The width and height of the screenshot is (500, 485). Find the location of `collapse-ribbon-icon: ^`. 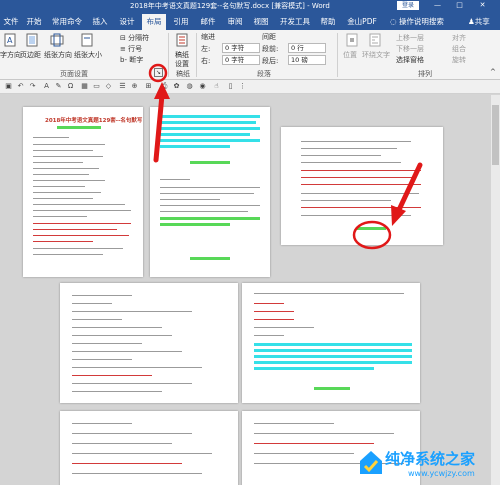

collapse-ribbon-icon: ^ is located at coordinates (493, 72).